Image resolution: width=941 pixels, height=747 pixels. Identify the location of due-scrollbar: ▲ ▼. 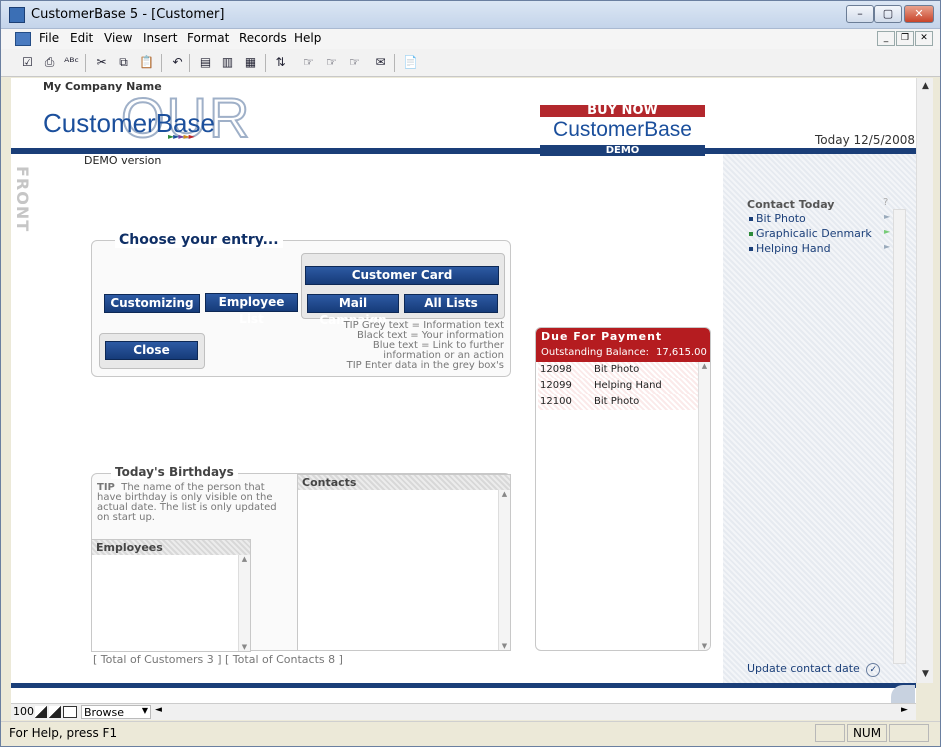
(704, 506).